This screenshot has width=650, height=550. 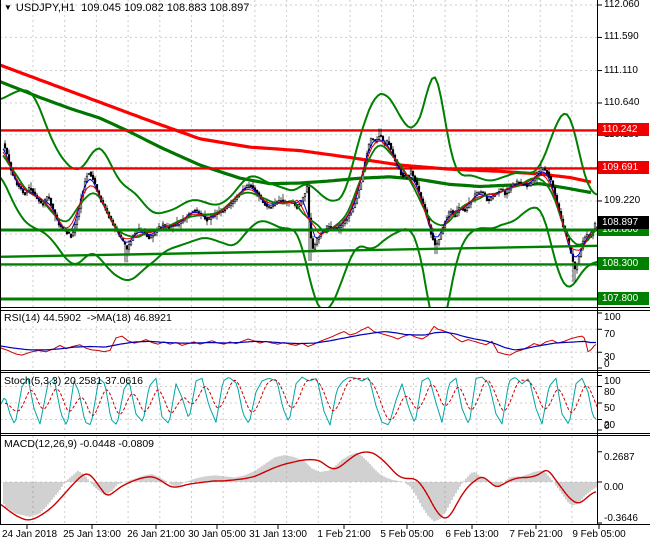 What do you see at coordinates (623, 263) in the screenshot?
I see `price-badge-108.300: 108.300` at bounding box center [623, 263].